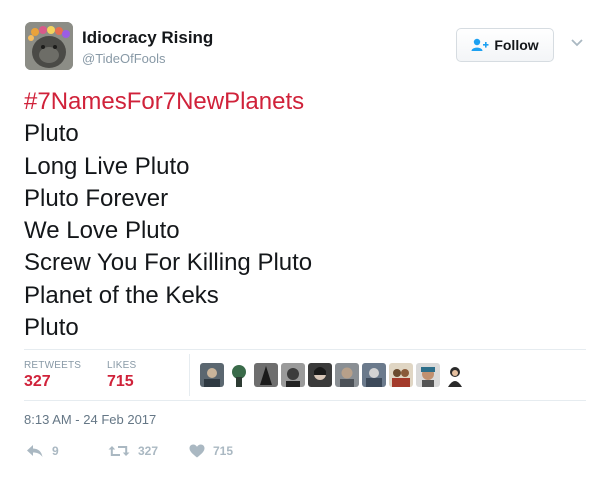 The image size is (609, 481). Describe the element at coordinates (148, 451) in the screenshot. I see `retweet-count: 327` at that location.